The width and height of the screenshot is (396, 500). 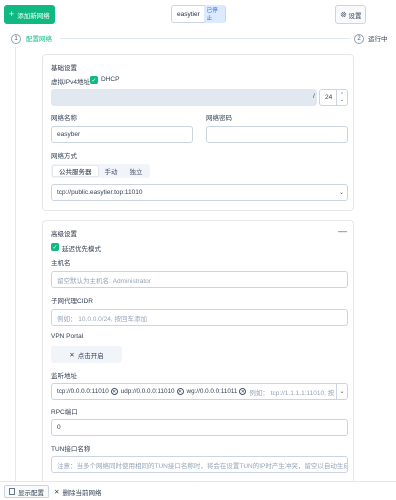 I want to click on settings-button: 设置, so click(x=350, y=14).